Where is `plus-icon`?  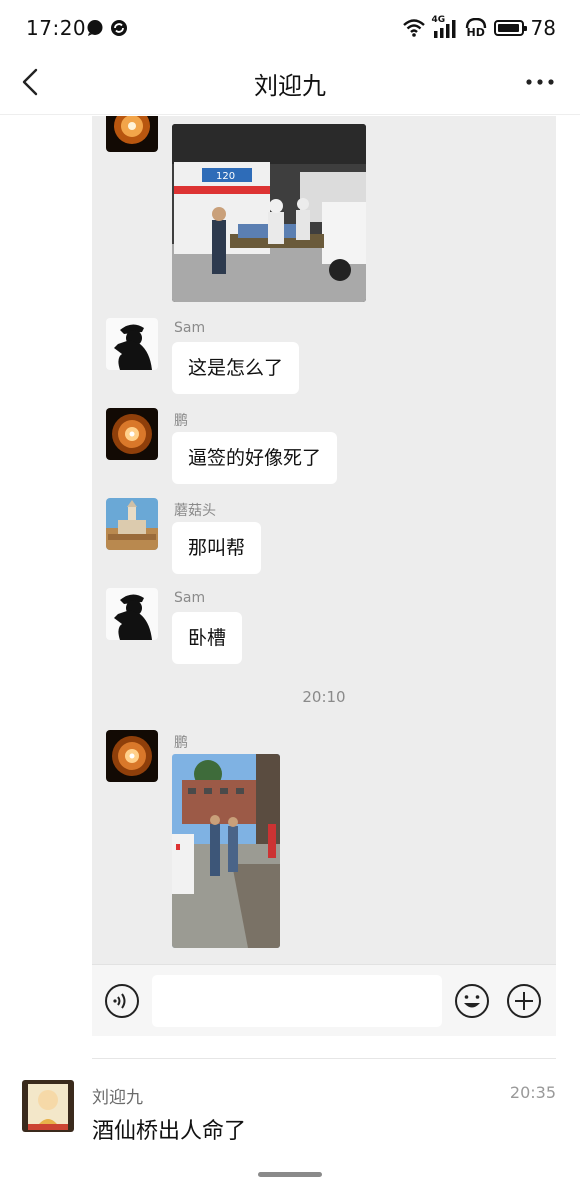 plus-icon is located at coordinates (524, 1001).